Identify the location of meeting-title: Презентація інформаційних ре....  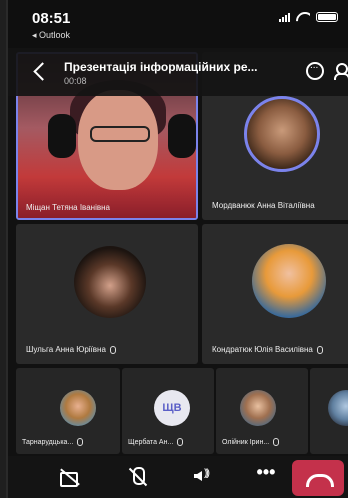
(161, 67).